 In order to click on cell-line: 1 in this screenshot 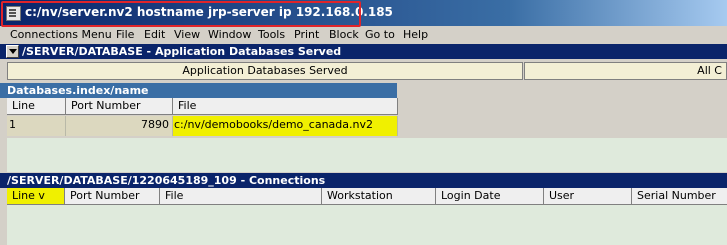, I will do `click(36, 126)`.